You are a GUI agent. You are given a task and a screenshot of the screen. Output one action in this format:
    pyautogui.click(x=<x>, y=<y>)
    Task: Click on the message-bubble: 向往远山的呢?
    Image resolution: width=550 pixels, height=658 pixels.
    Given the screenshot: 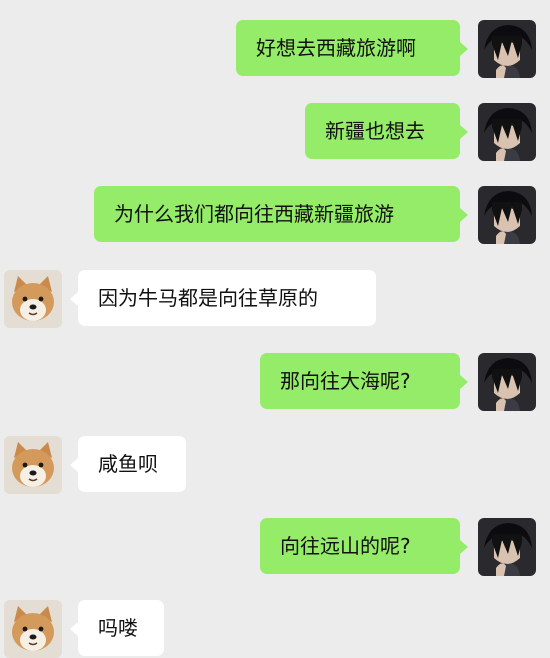 What is the action you would take?
    pyautogui.click(x=364, y=546)
    